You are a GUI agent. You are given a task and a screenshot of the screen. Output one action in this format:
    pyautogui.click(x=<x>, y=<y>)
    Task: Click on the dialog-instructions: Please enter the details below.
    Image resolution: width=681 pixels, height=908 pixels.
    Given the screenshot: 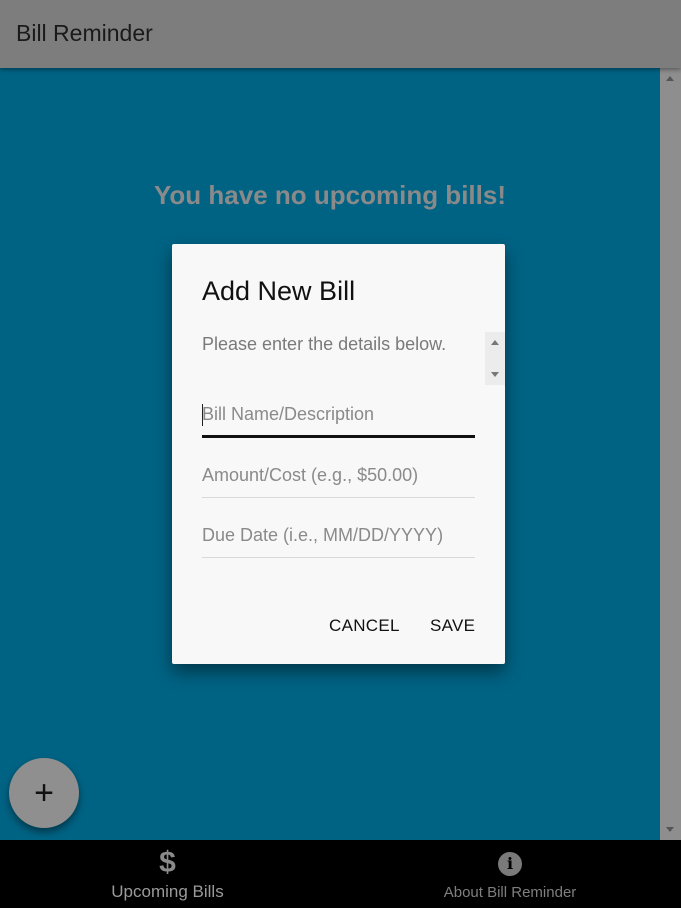 What is the action you would take?
    pyautogui.click(x=324, y=344)
    